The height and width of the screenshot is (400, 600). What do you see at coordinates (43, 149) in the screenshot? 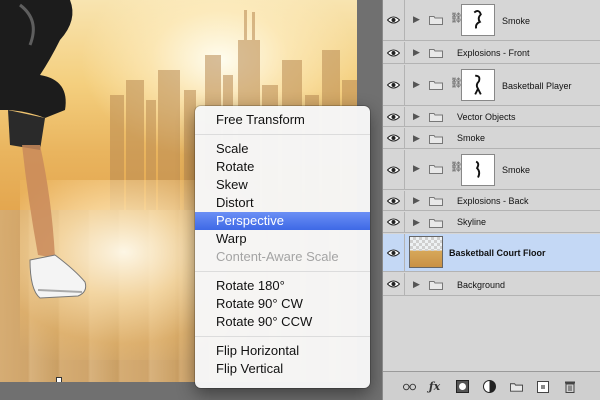
I see `basketball-player` at bounding box center [43, 149].